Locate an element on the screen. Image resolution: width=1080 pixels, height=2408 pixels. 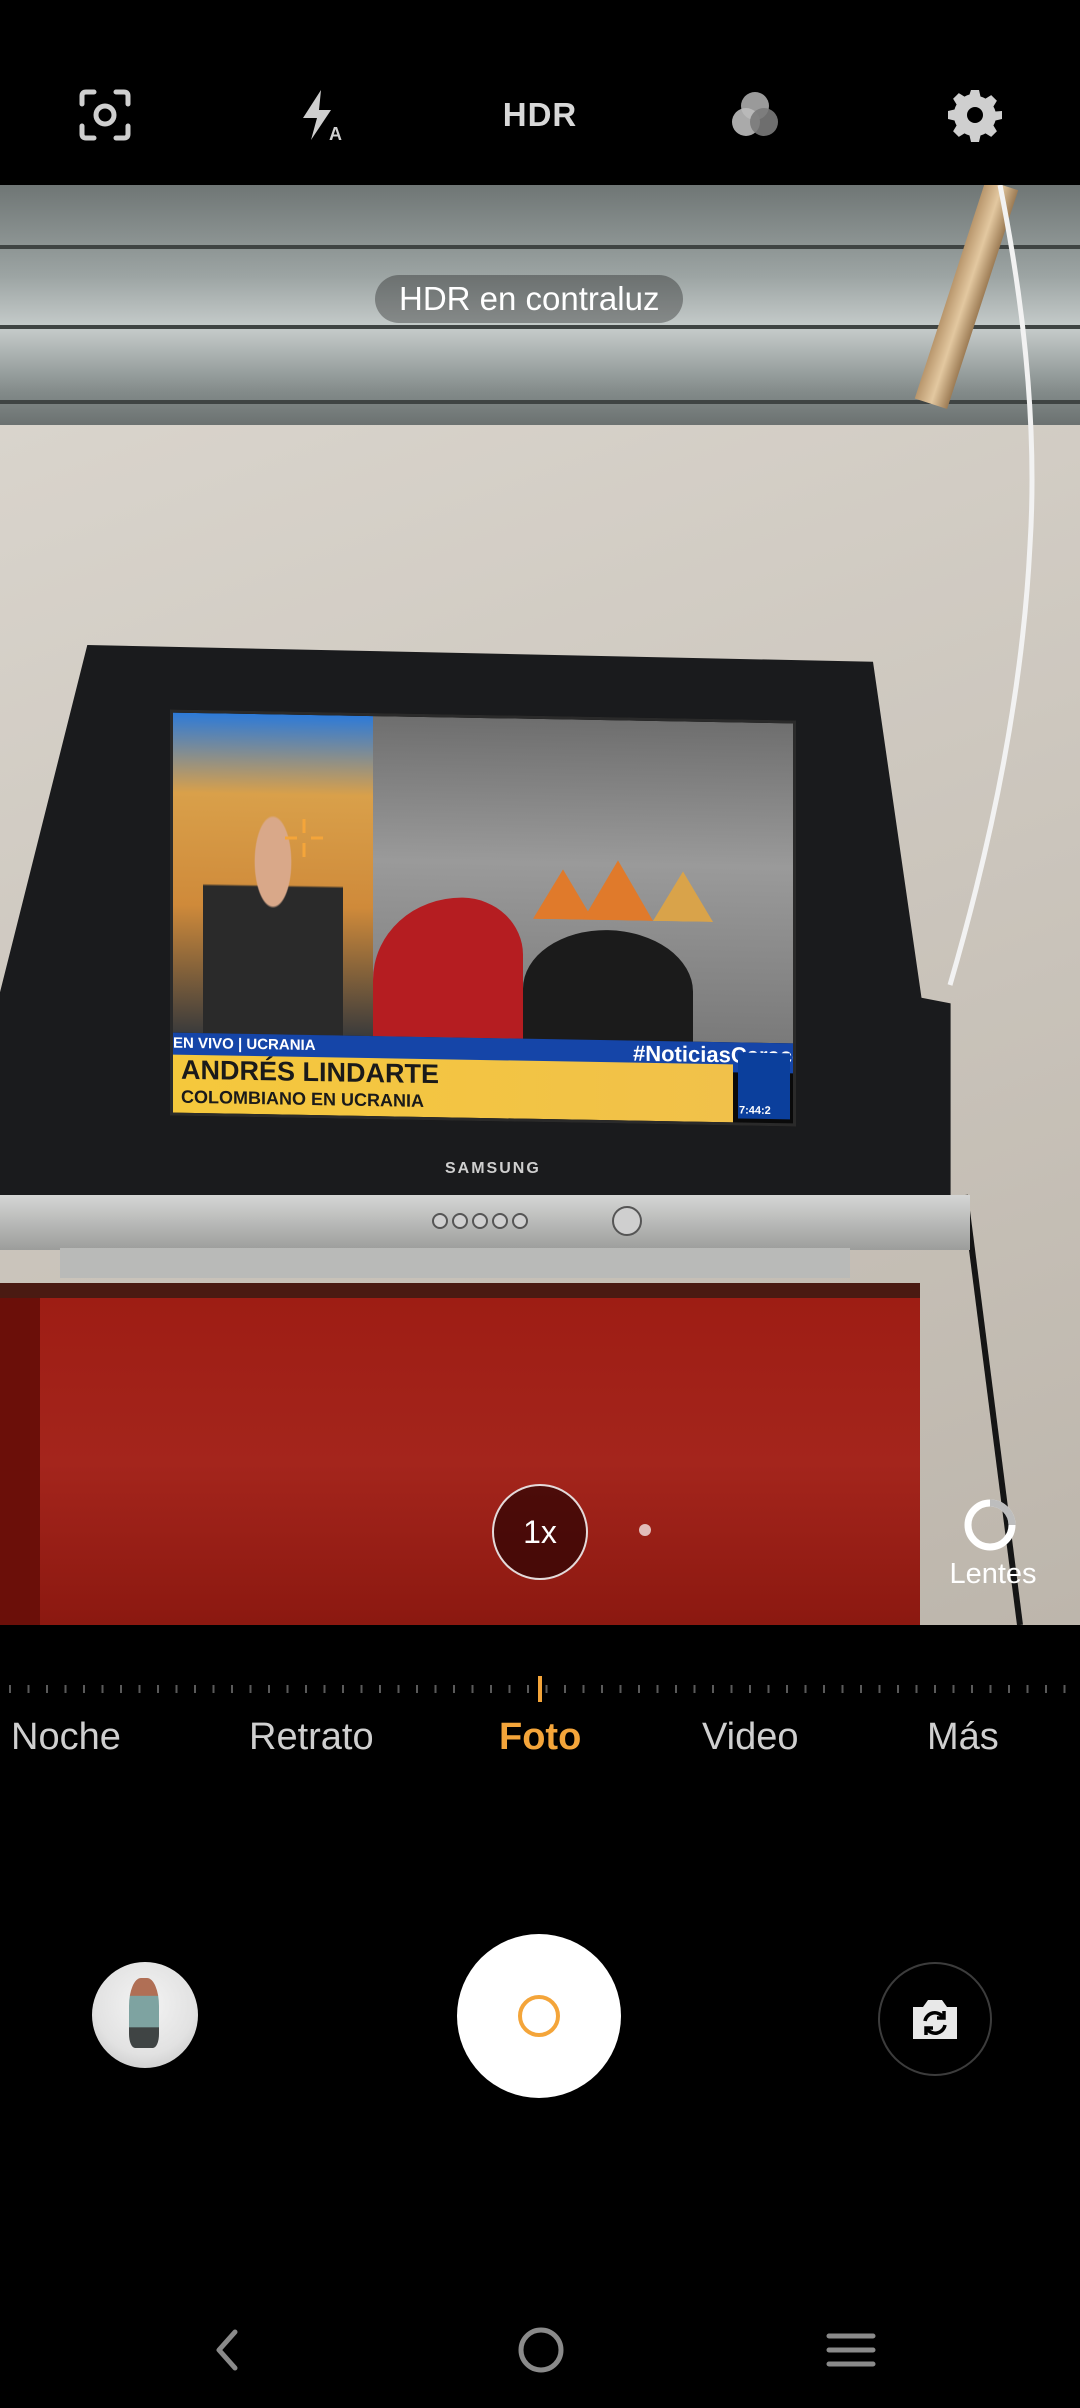
switch-camera-icon is located at coordinates (935, 2019).